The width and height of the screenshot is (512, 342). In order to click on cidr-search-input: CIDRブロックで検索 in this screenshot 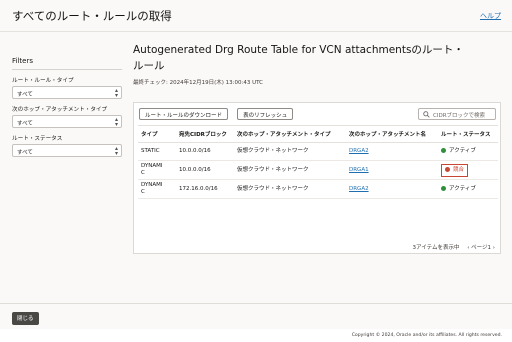, I will do `click(457, 114)`.